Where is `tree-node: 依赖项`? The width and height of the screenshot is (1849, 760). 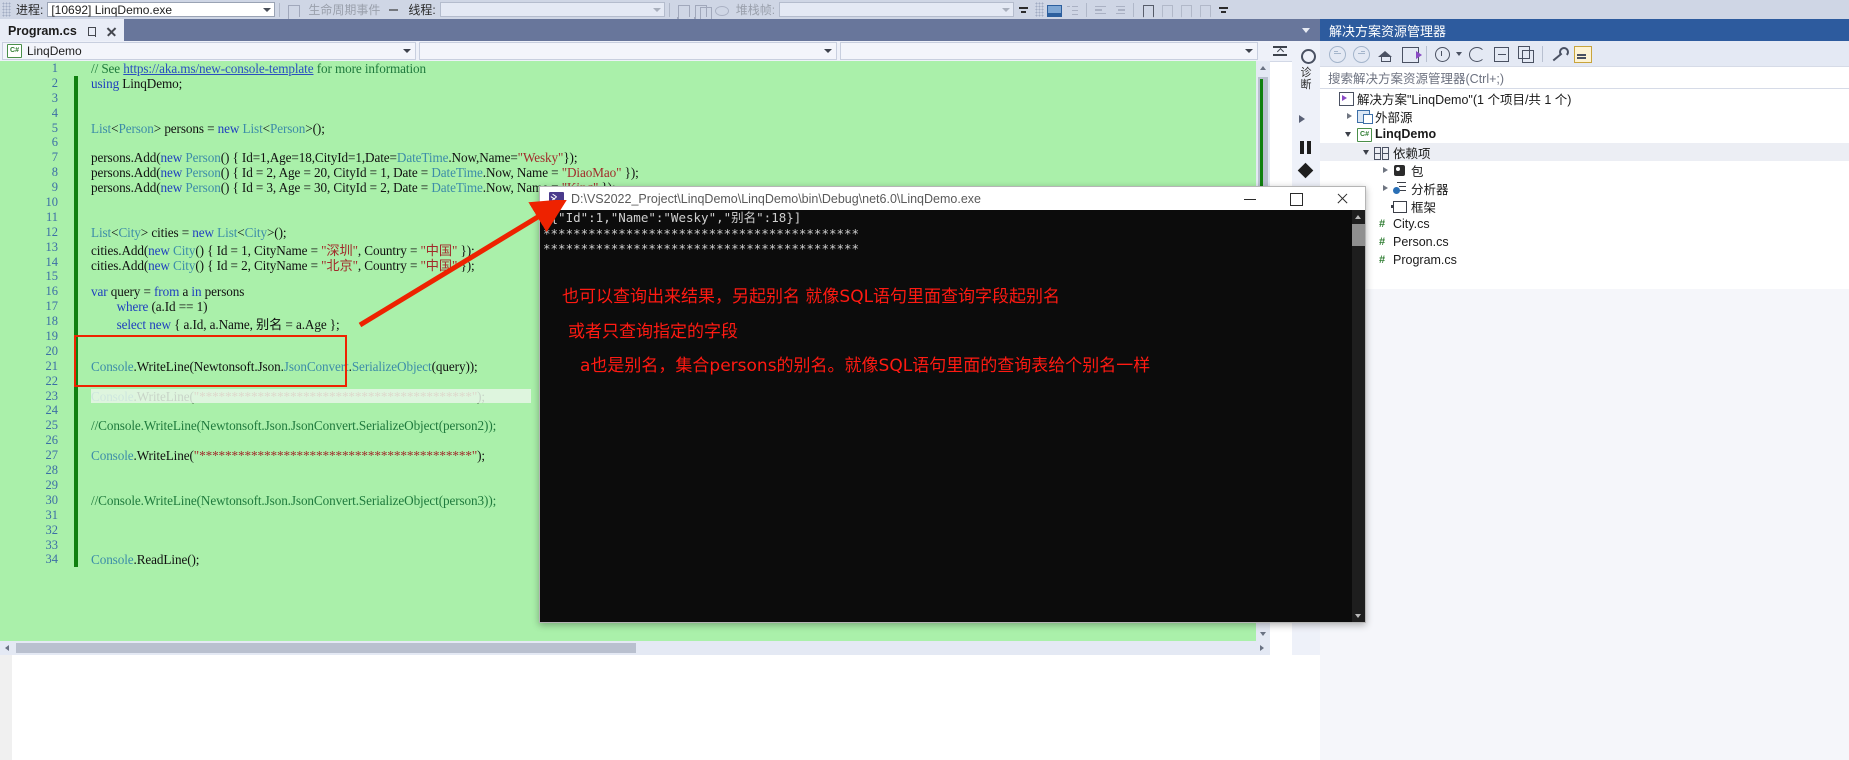 tree-node: 依赖项 is located at coordinates (1584, 152).